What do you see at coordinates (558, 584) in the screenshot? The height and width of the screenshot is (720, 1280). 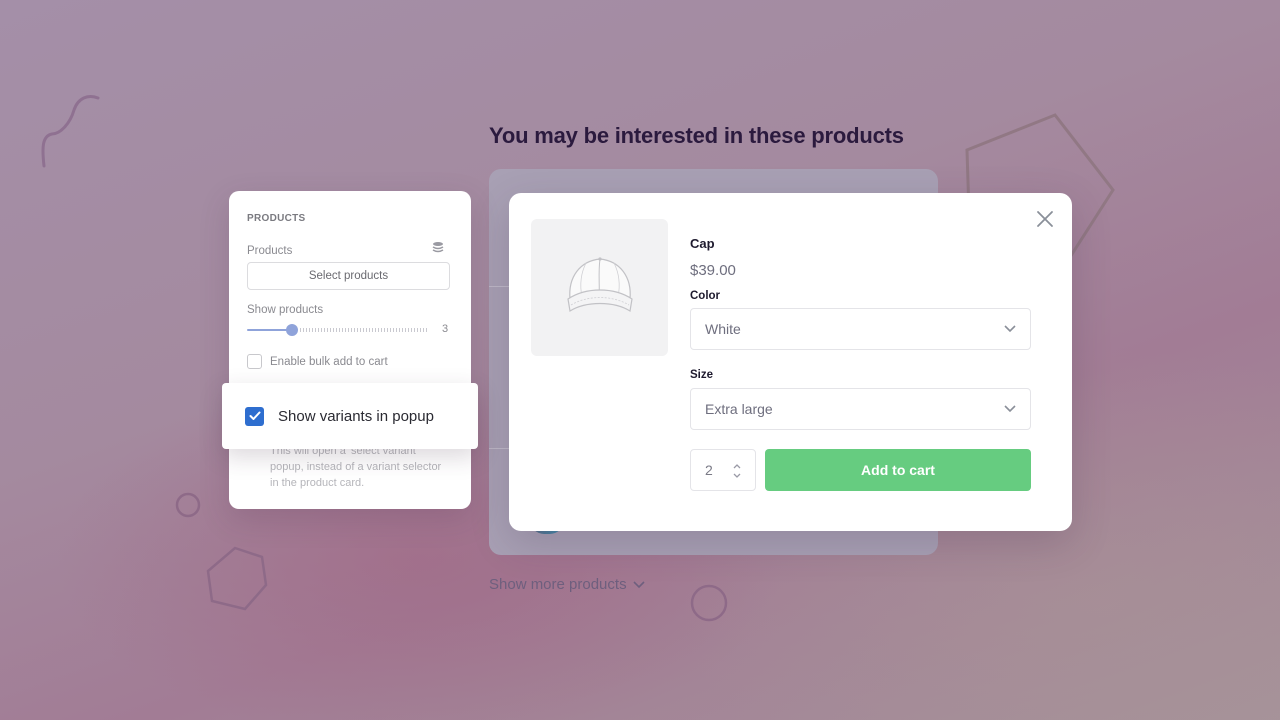 I see `show-more-label: Show more products` at bounding box center [558, 584].